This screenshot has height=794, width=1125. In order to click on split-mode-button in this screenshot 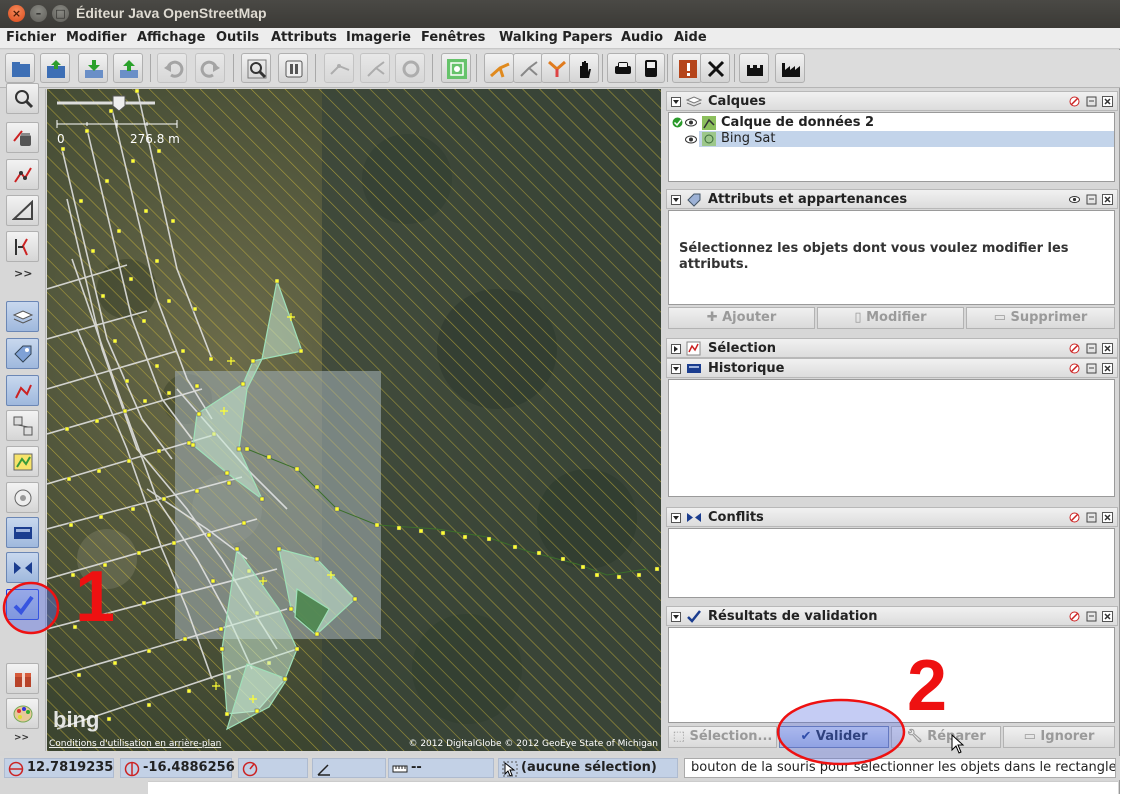, I will do `click(22, 246)`.